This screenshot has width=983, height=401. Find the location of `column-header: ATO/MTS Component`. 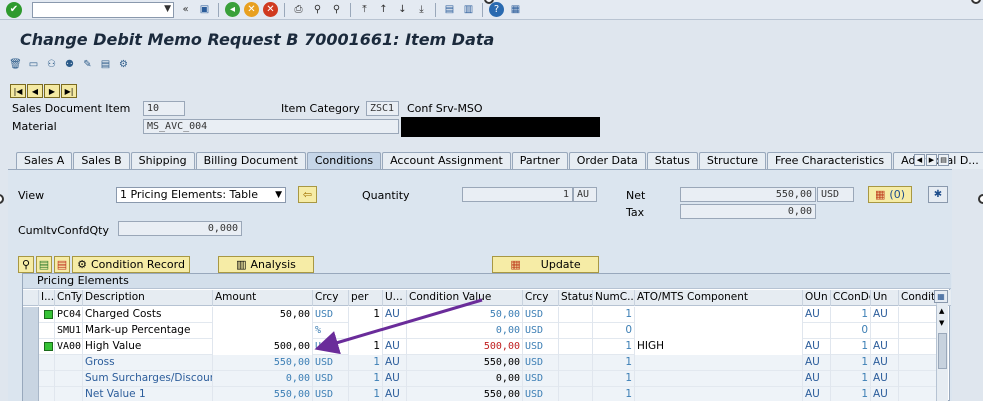

column-header: ATO/MTS Component is located at coordinates (719, 298).